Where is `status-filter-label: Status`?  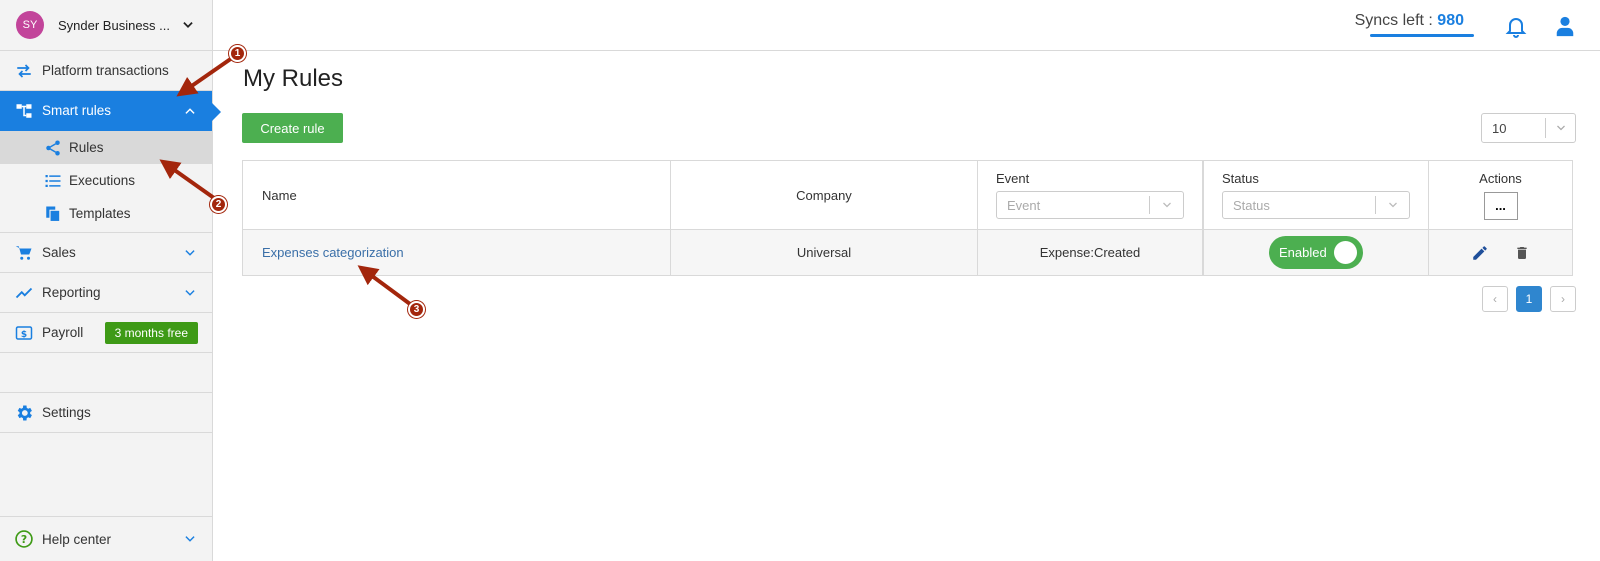 status-filter-label: Status is located at coordinates (1240, 178).